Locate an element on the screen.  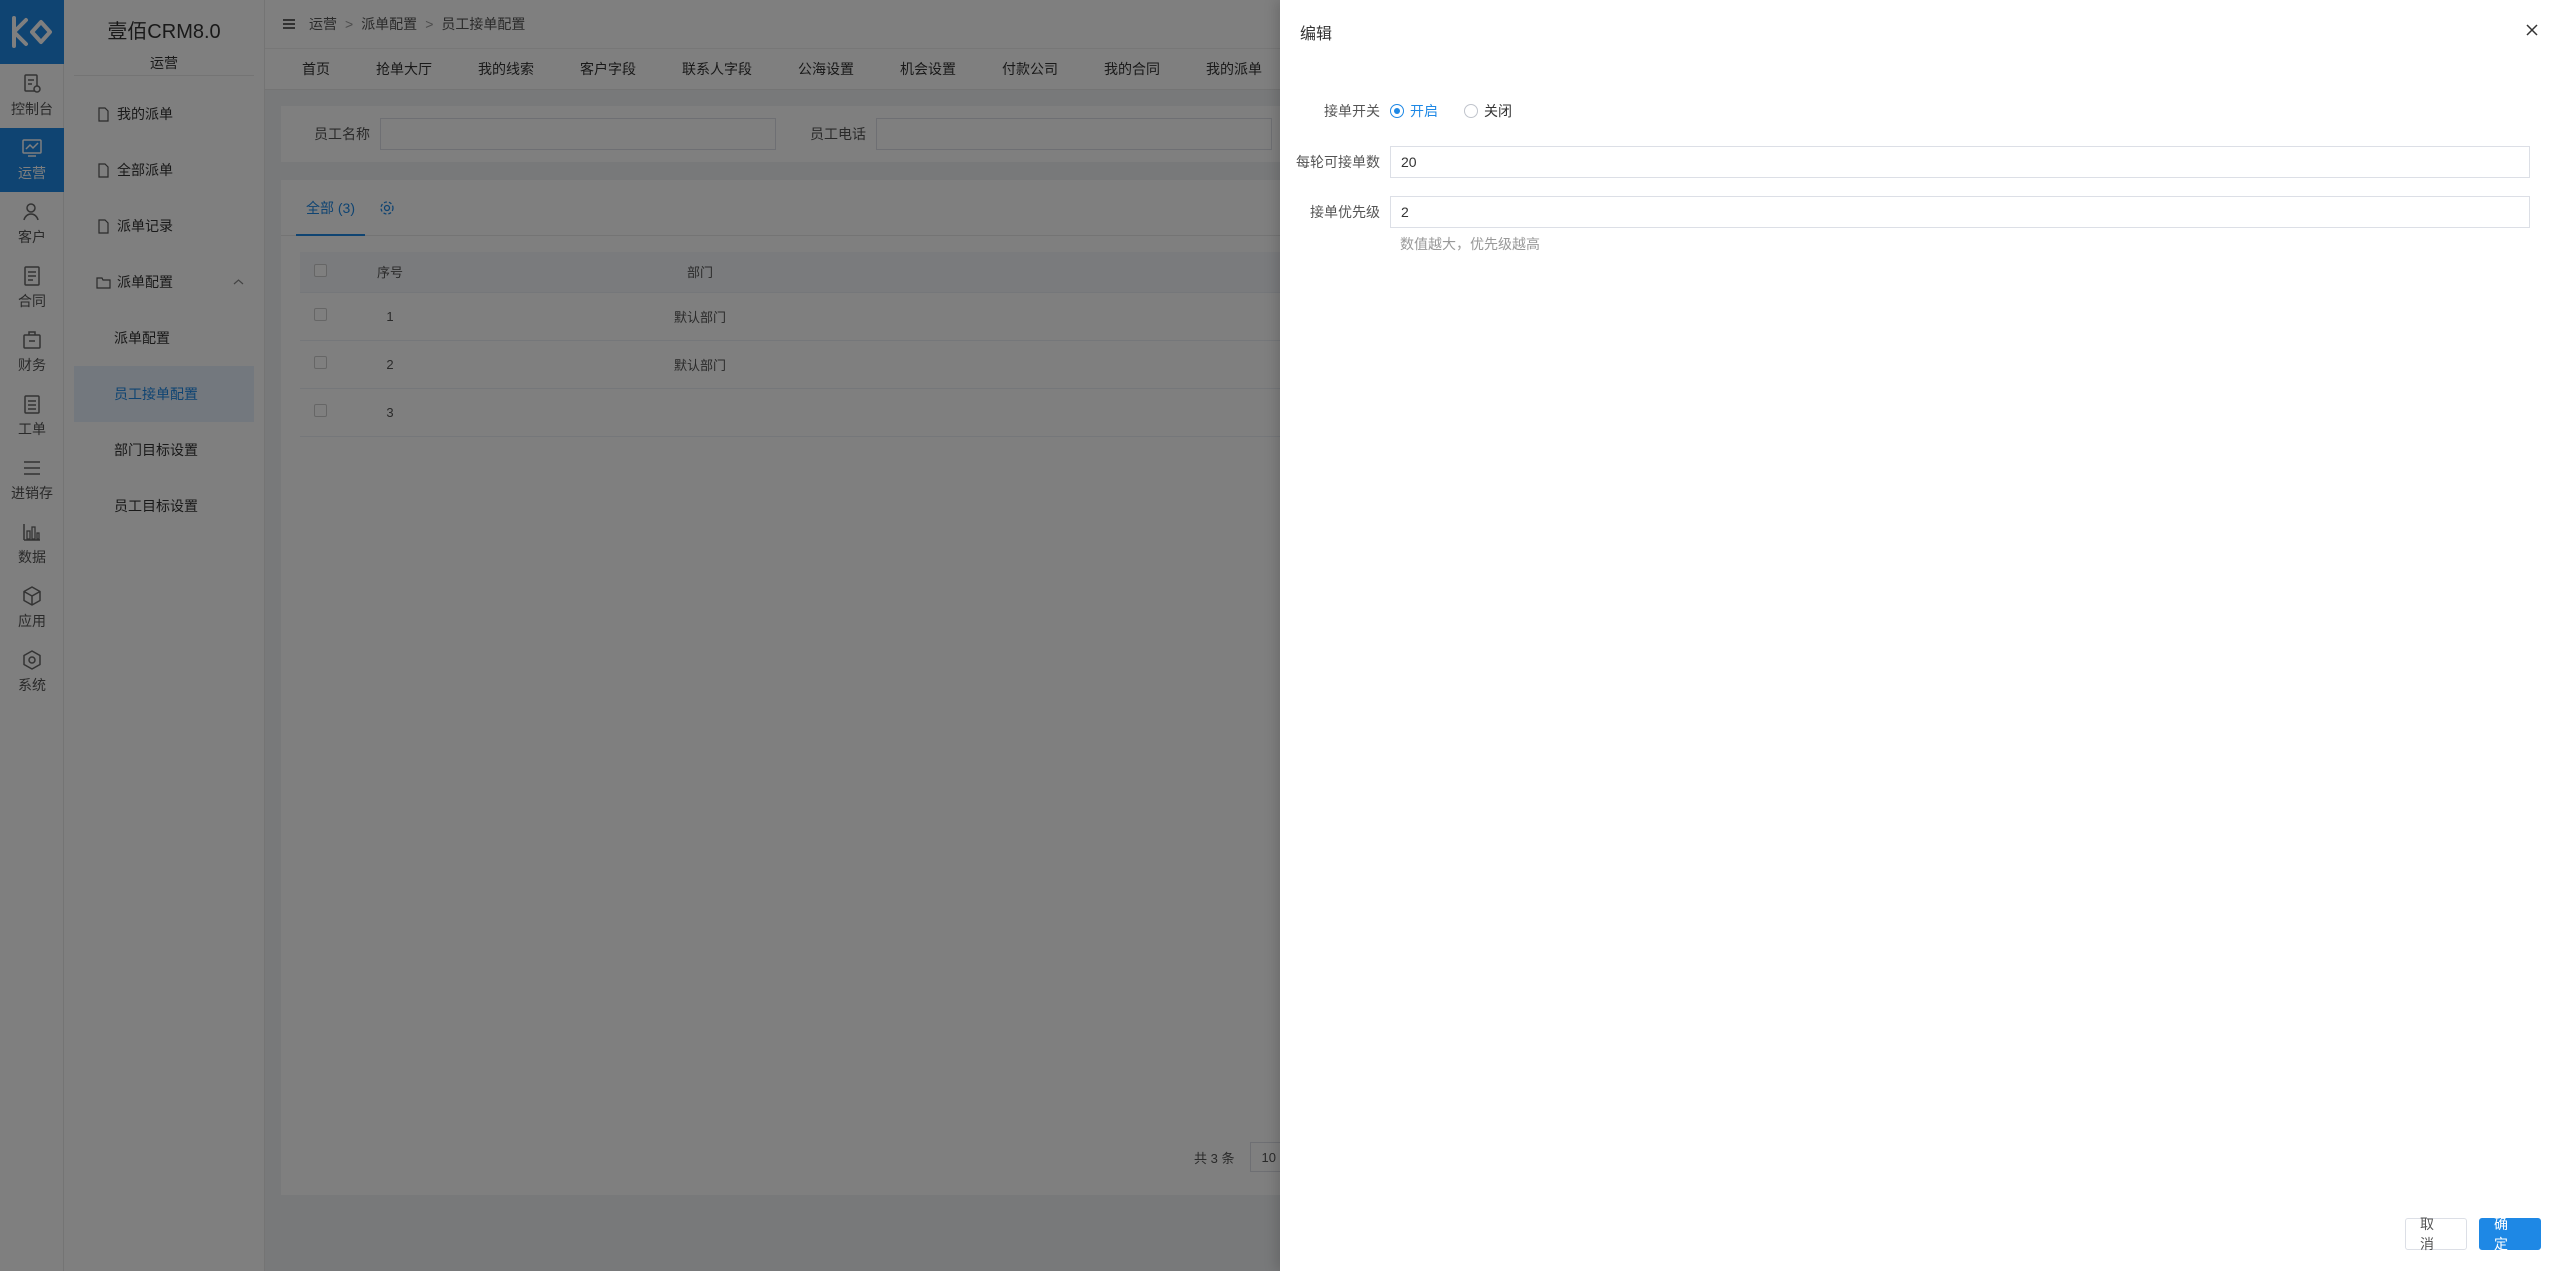
order-priority-label: 接单优先级 is located at coordinates (1345, 212).